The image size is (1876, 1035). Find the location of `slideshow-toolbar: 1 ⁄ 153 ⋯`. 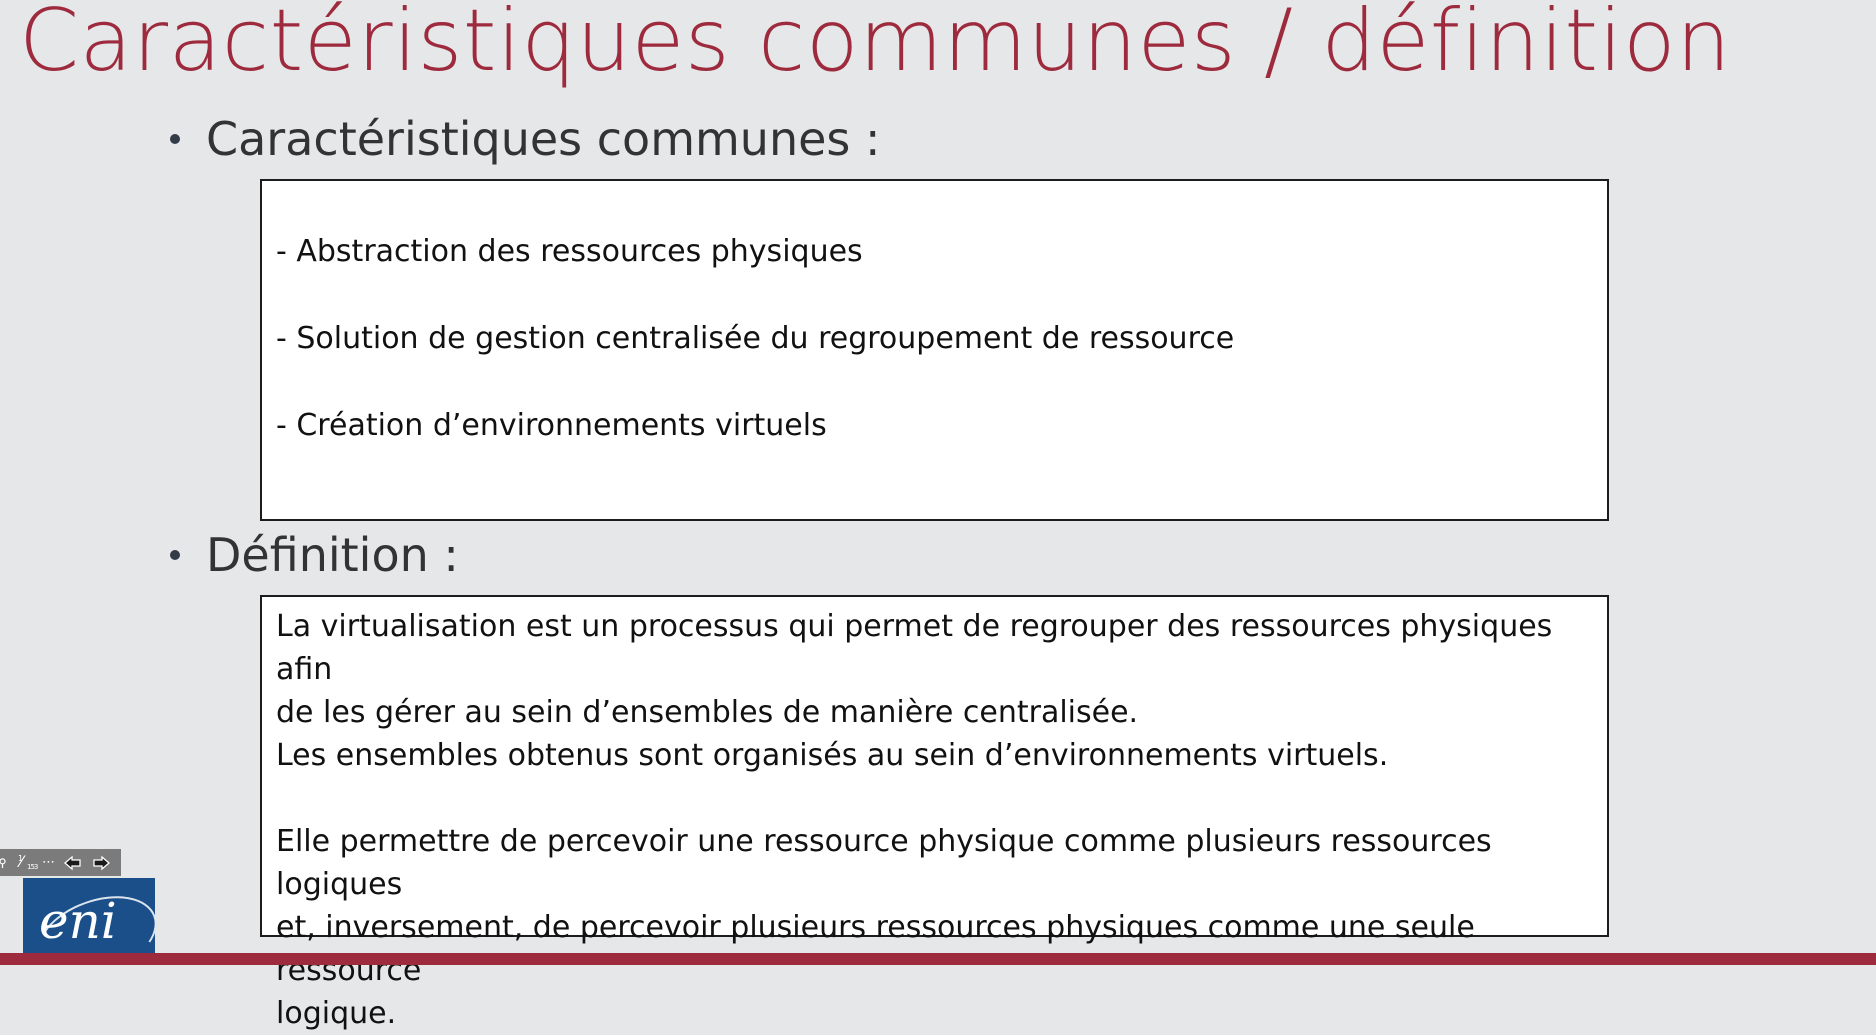

slideshow-toolbar: 1 ⁄ 153 ⋯ is located at coordinates (60, 862).